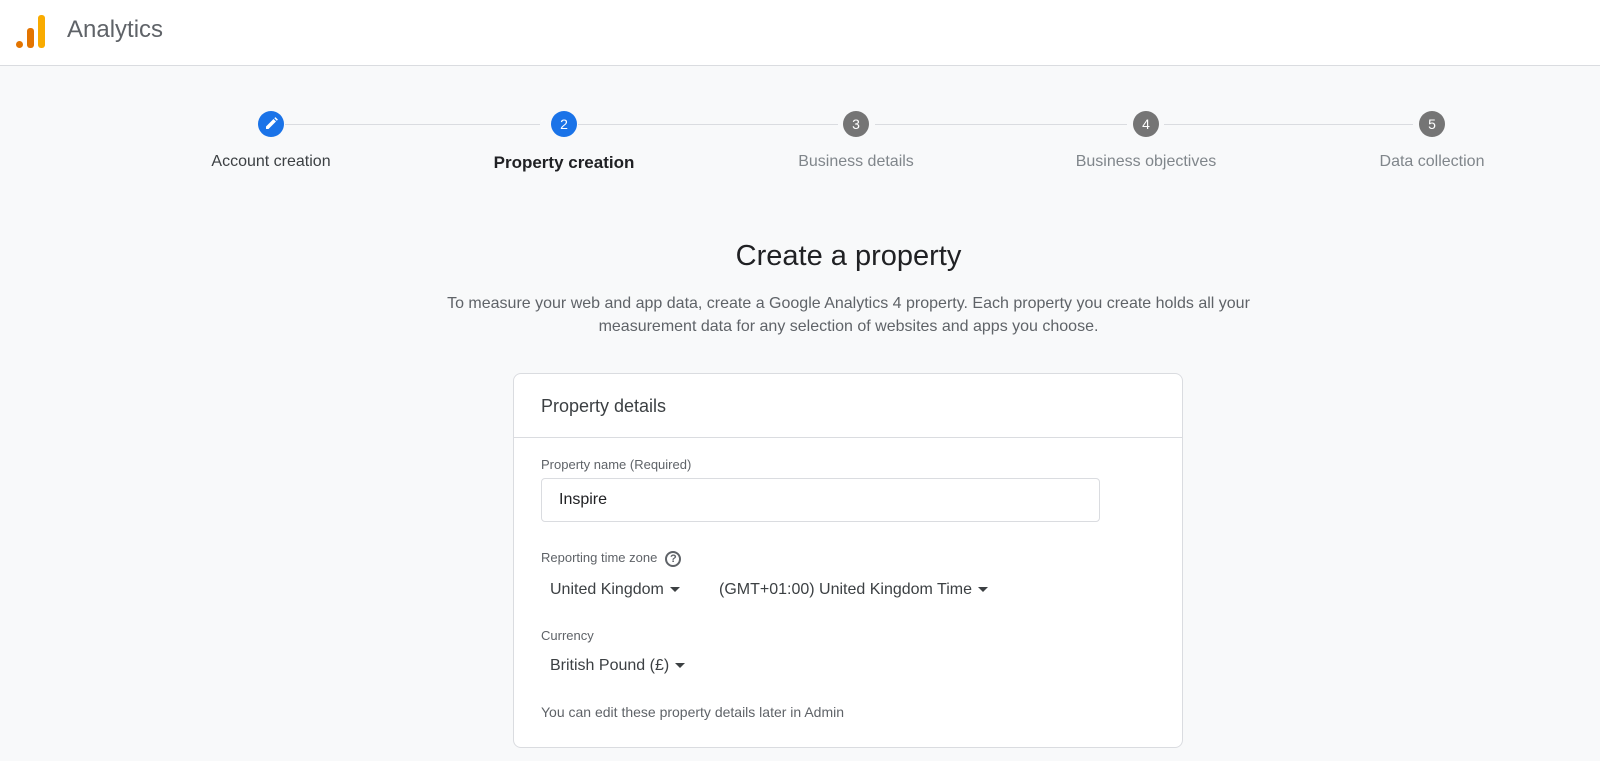  What do you see at coordinates (564, 124) in the screenshot?
I see `step-number: 2` at bounding box center [564, 124].